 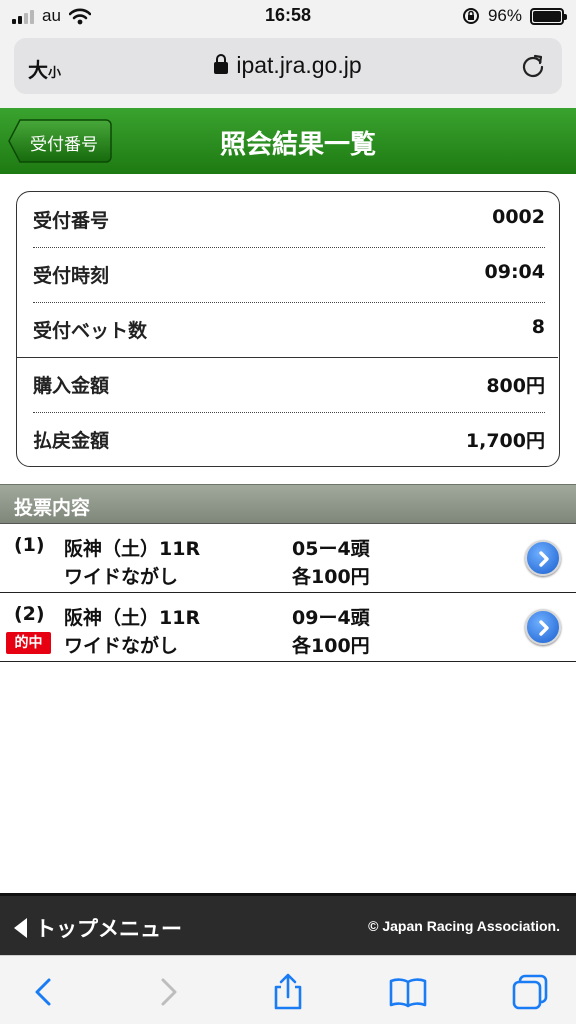 I want to click on lock-icon, so click(x=221, y=64).